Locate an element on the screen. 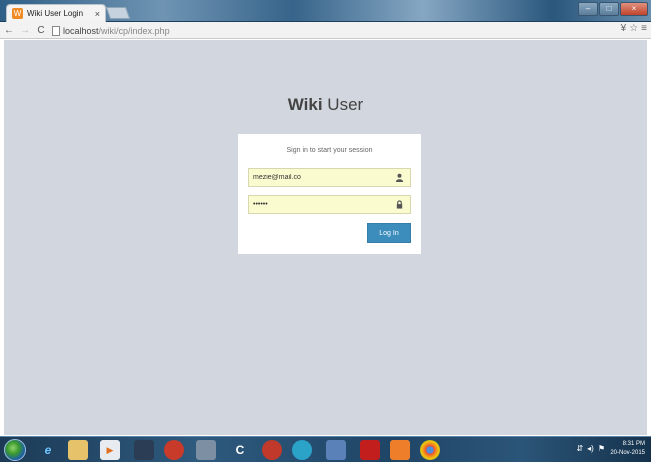 This screenshot has width=651, height=462. messenger-icon is located at coordinates (302, 450).